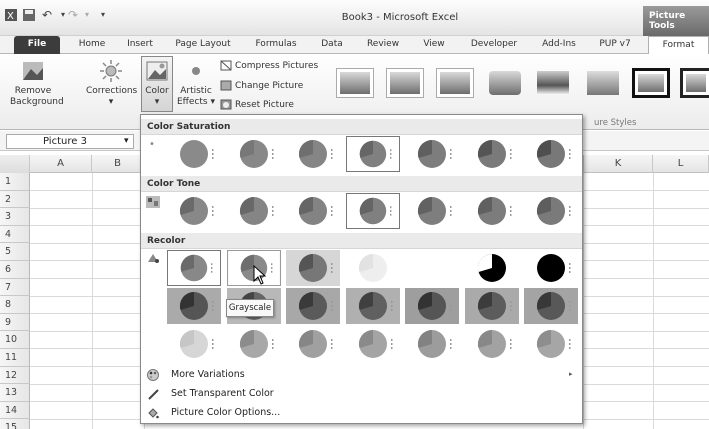 Image resolution: width=709 pixels, height=429 pixels. Describe the element at coordinates (15, 234) in the screenshot. I see `row-header-4: 4` at that location.